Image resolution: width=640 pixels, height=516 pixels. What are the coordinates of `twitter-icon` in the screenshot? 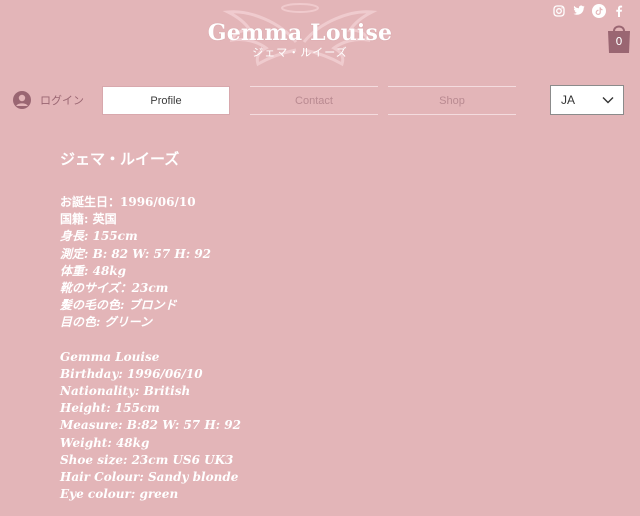 It's located at (578, 10).